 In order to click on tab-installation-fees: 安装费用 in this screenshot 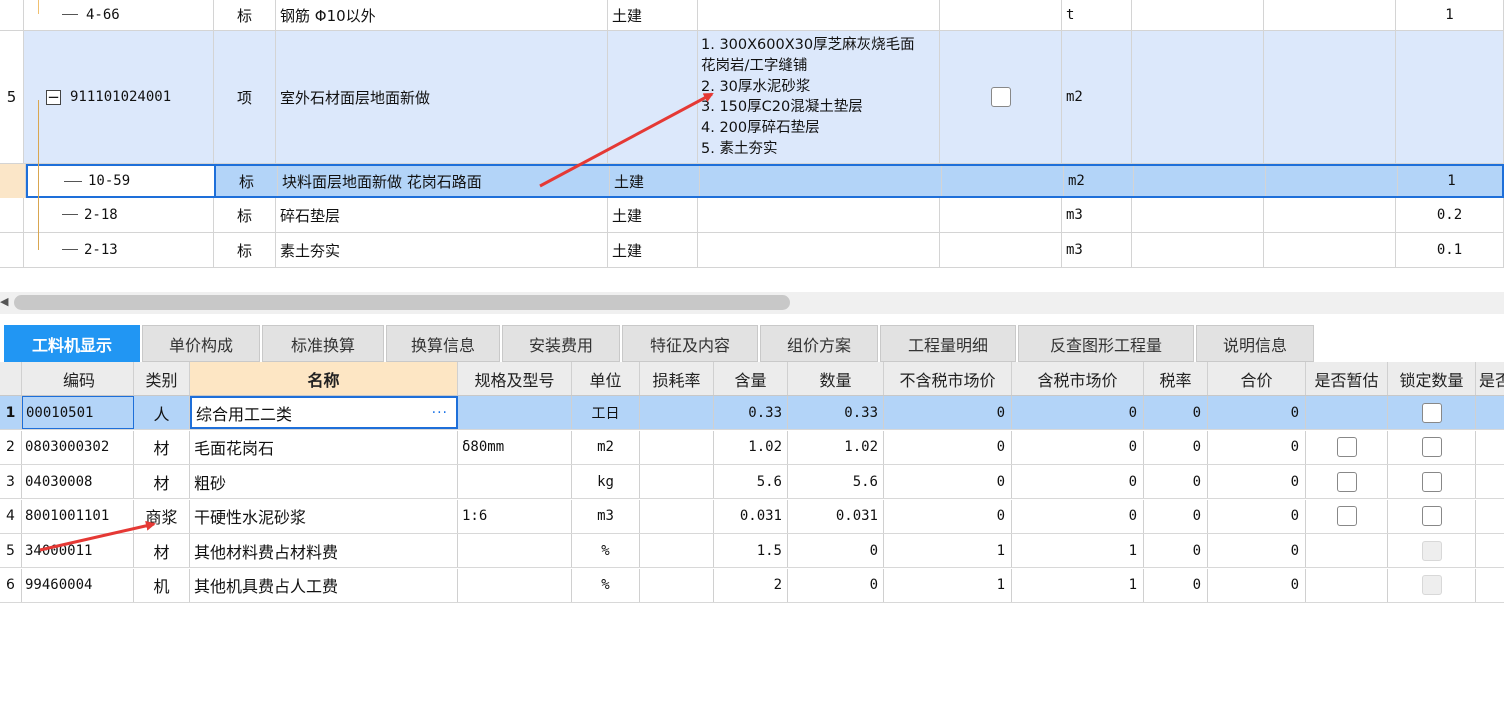, I will do `click(561, 343)`.